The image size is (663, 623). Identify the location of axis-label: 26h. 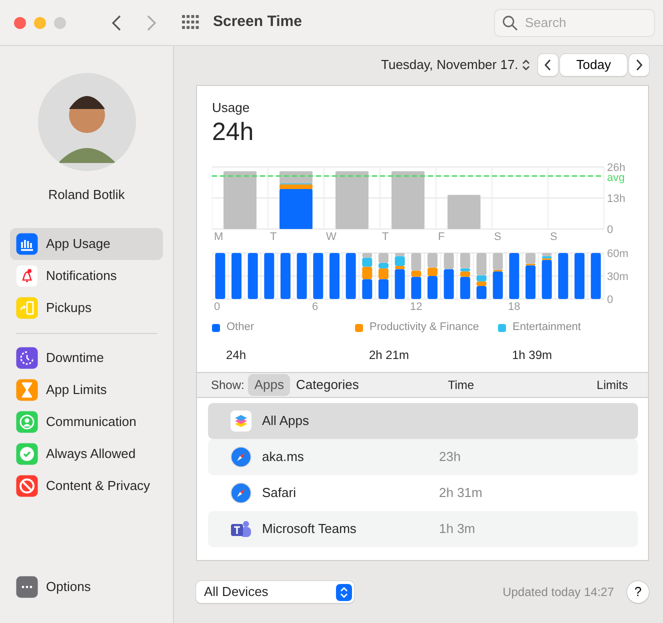
(616, 168).